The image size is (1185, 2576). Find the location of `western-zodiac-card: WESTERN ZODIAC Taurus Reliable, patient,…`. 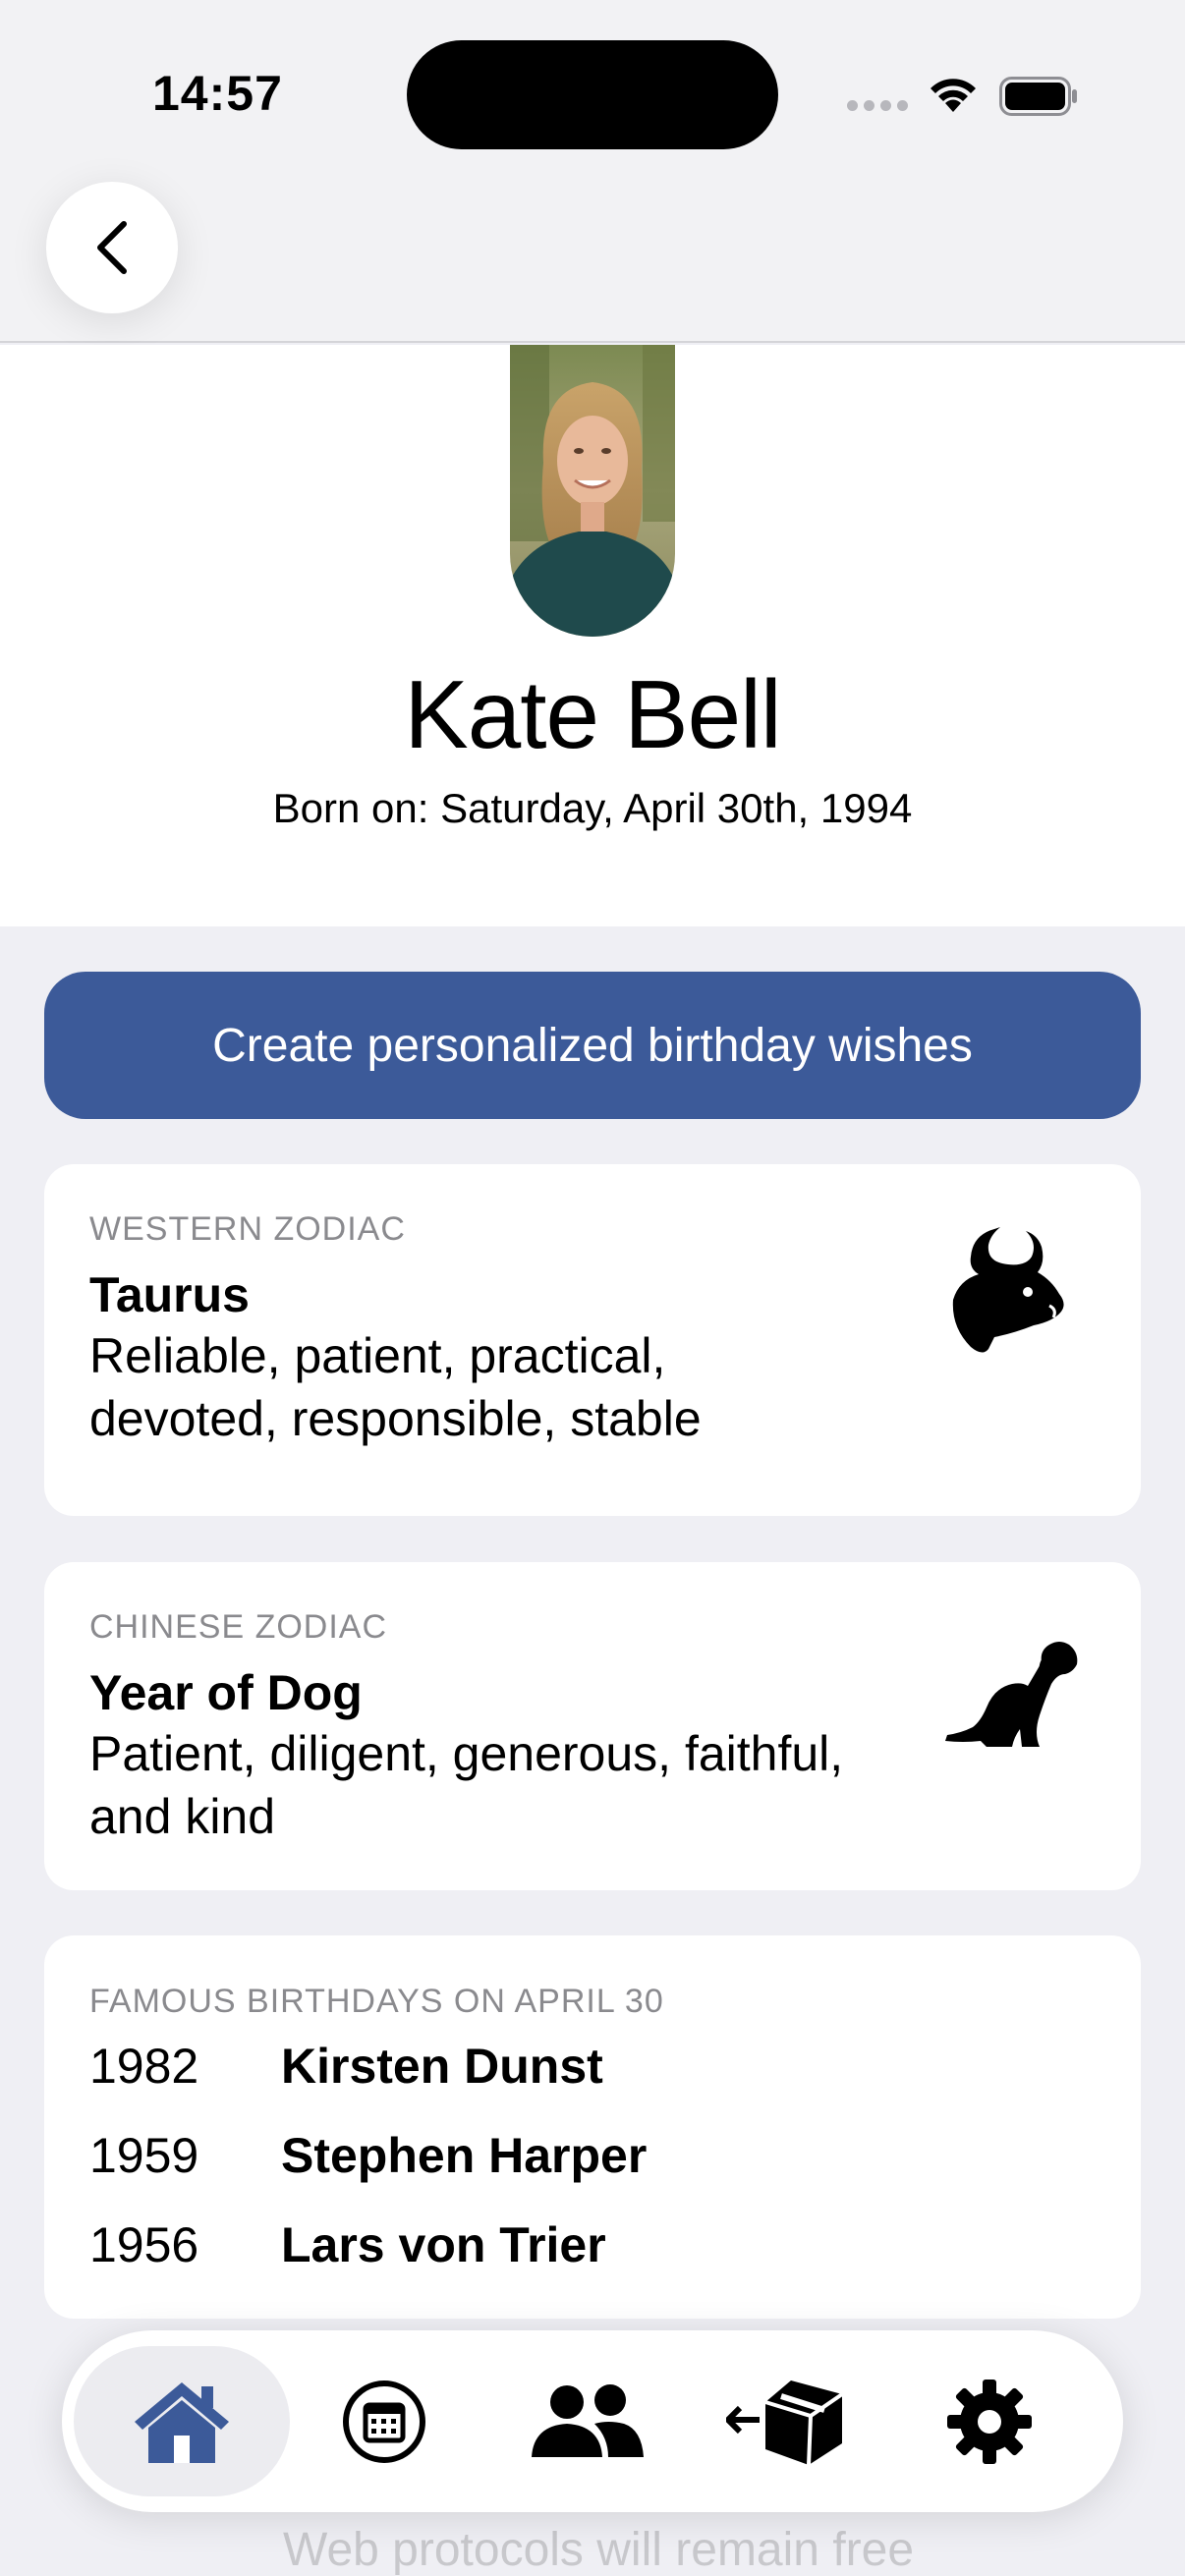

western-zodiac-card: WESTERN ZODIAC Taurus Reliable, patient,… is located at coordinates (592, 1340).